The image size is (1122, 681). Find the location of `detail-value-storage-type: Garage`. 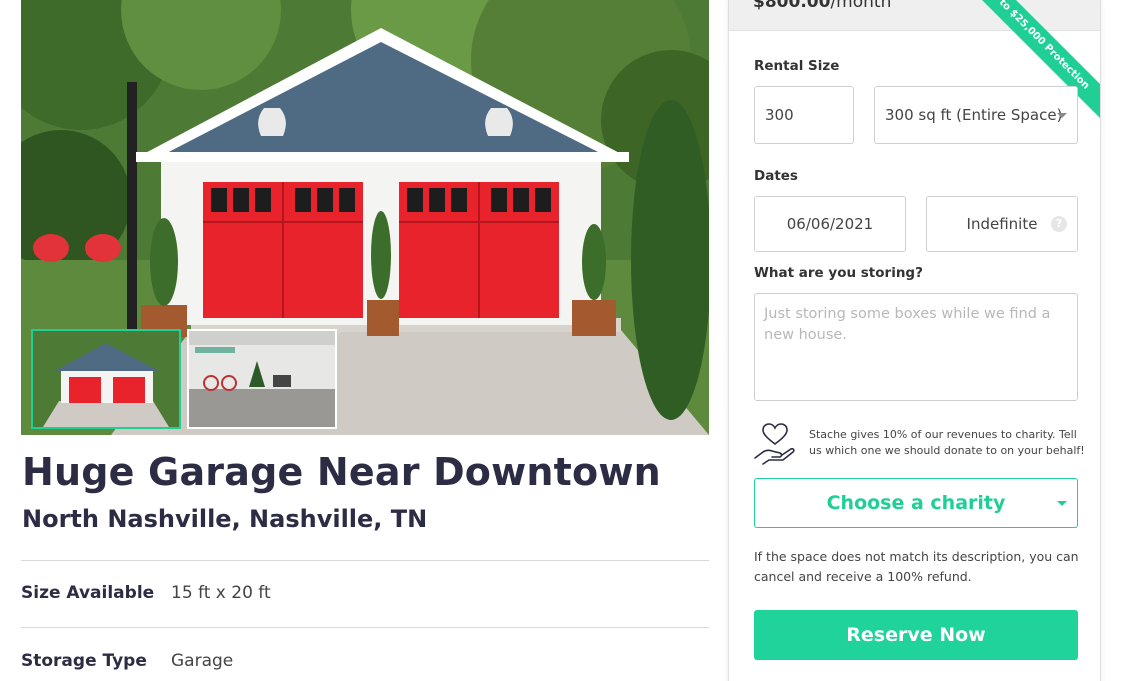

detail-value-storage-type: Garage is located at coordinates (202, 661).